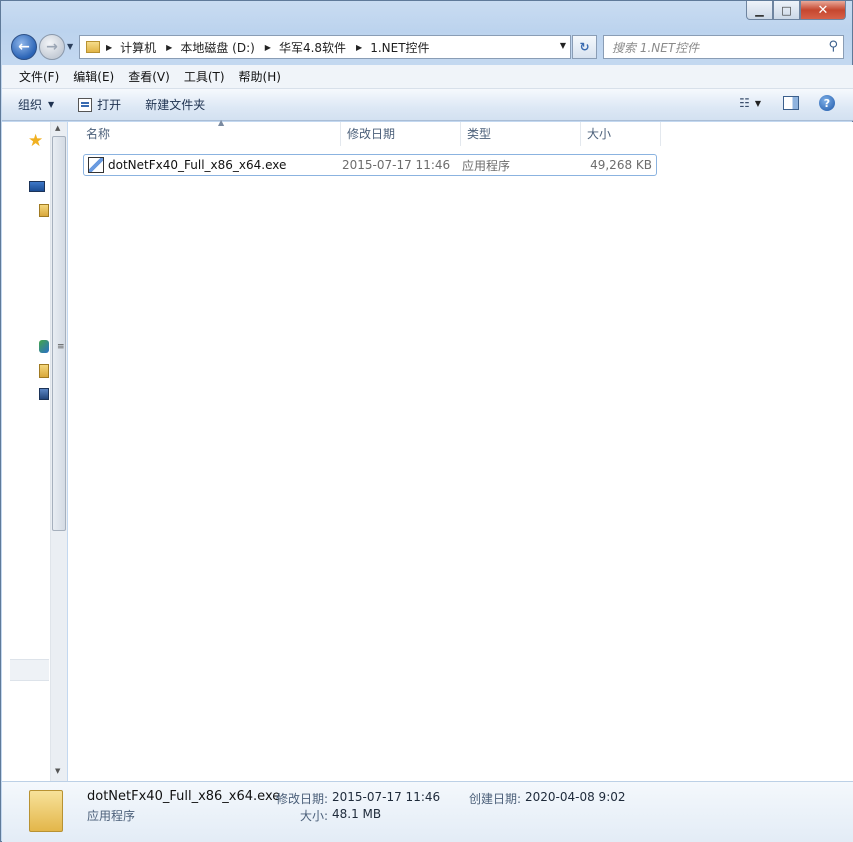 This screenshot has width=853, height=842. I want to click on file-type: 应用程序, so click(486, 165).